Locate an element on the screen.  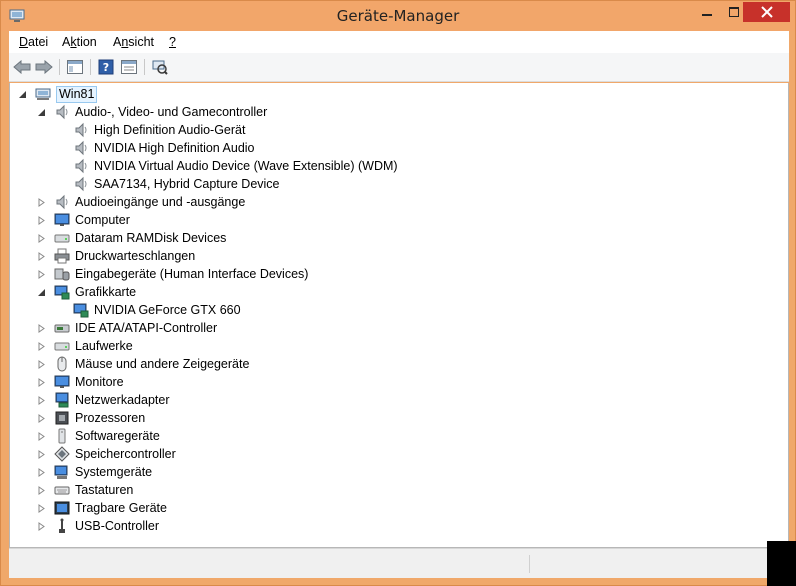
tree-node-label: Audioeingänge und -ausgänge is located at coordinates (160, 202).